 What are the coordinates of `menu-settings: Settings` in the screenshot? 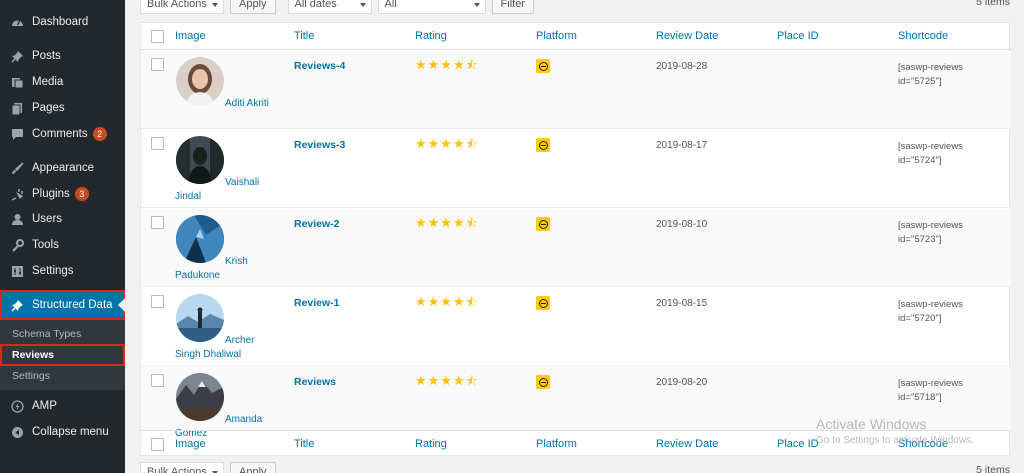 It's located at (62, 271).